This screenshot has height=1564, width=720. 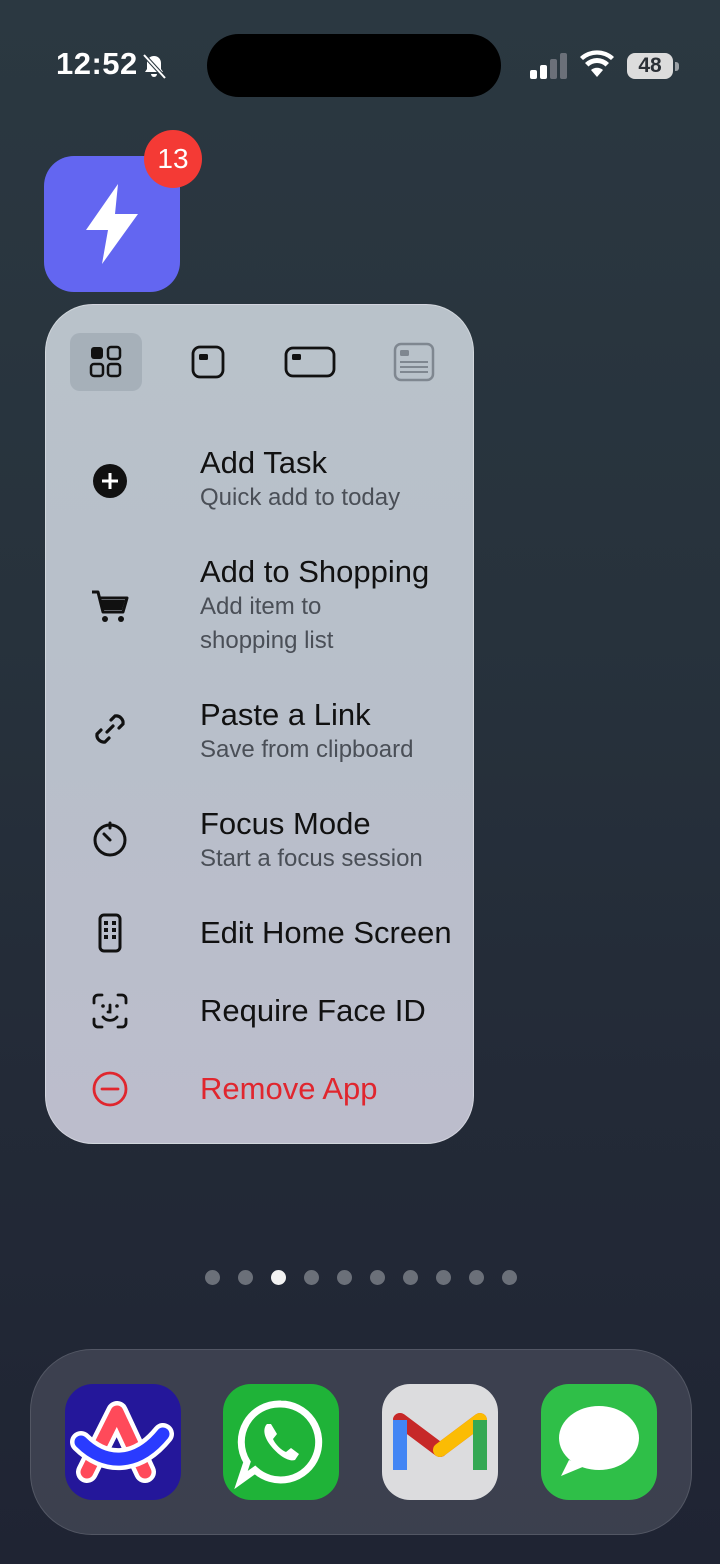 I want to click on menu-item-remove-app: Remove App, so click(x=270, y=1091).